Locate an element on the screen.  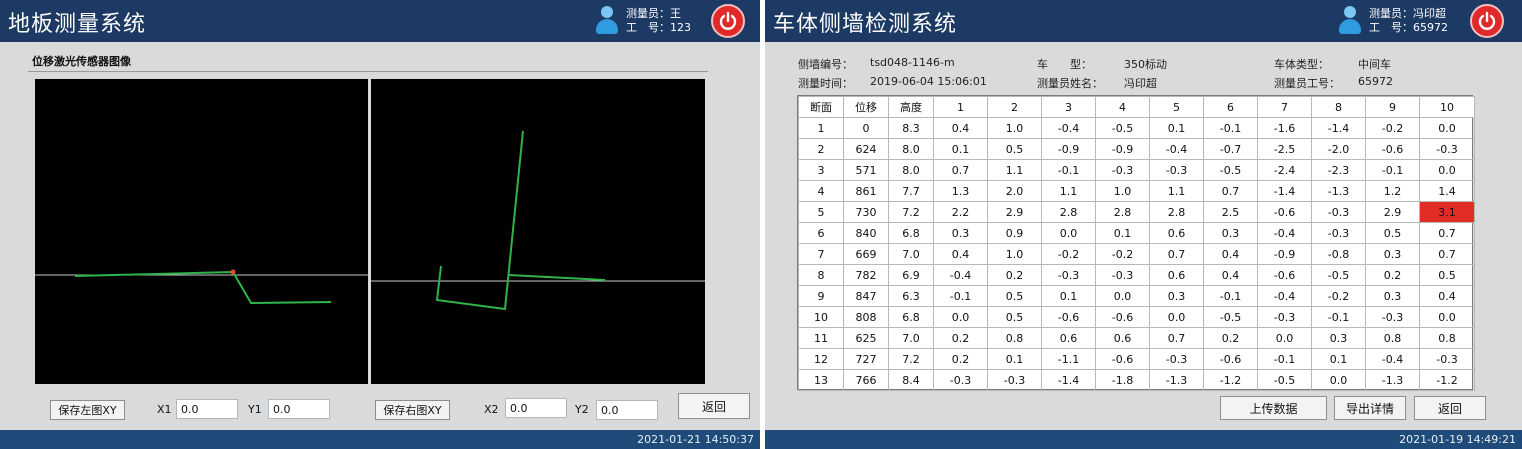
body-type: 车体类型： 中间车 is located at coordinates (1332, 64).